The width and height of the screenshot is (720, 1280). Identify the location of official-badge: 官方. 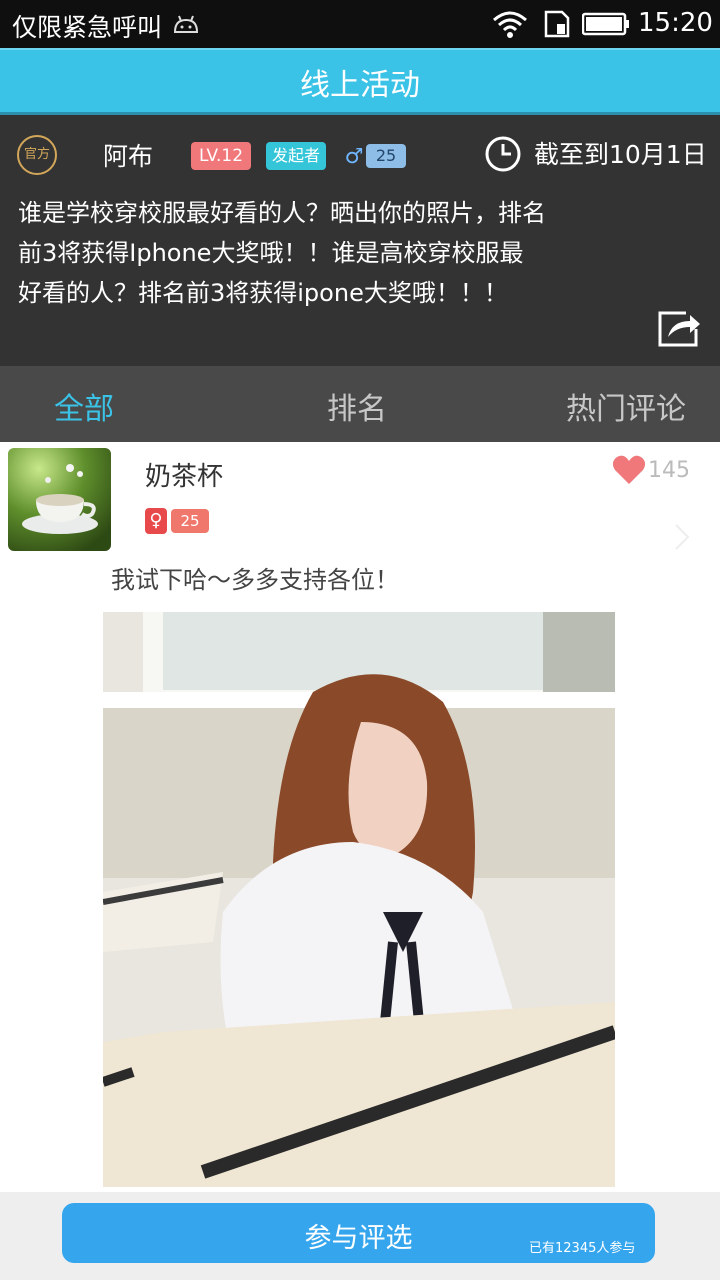
(37, 155).